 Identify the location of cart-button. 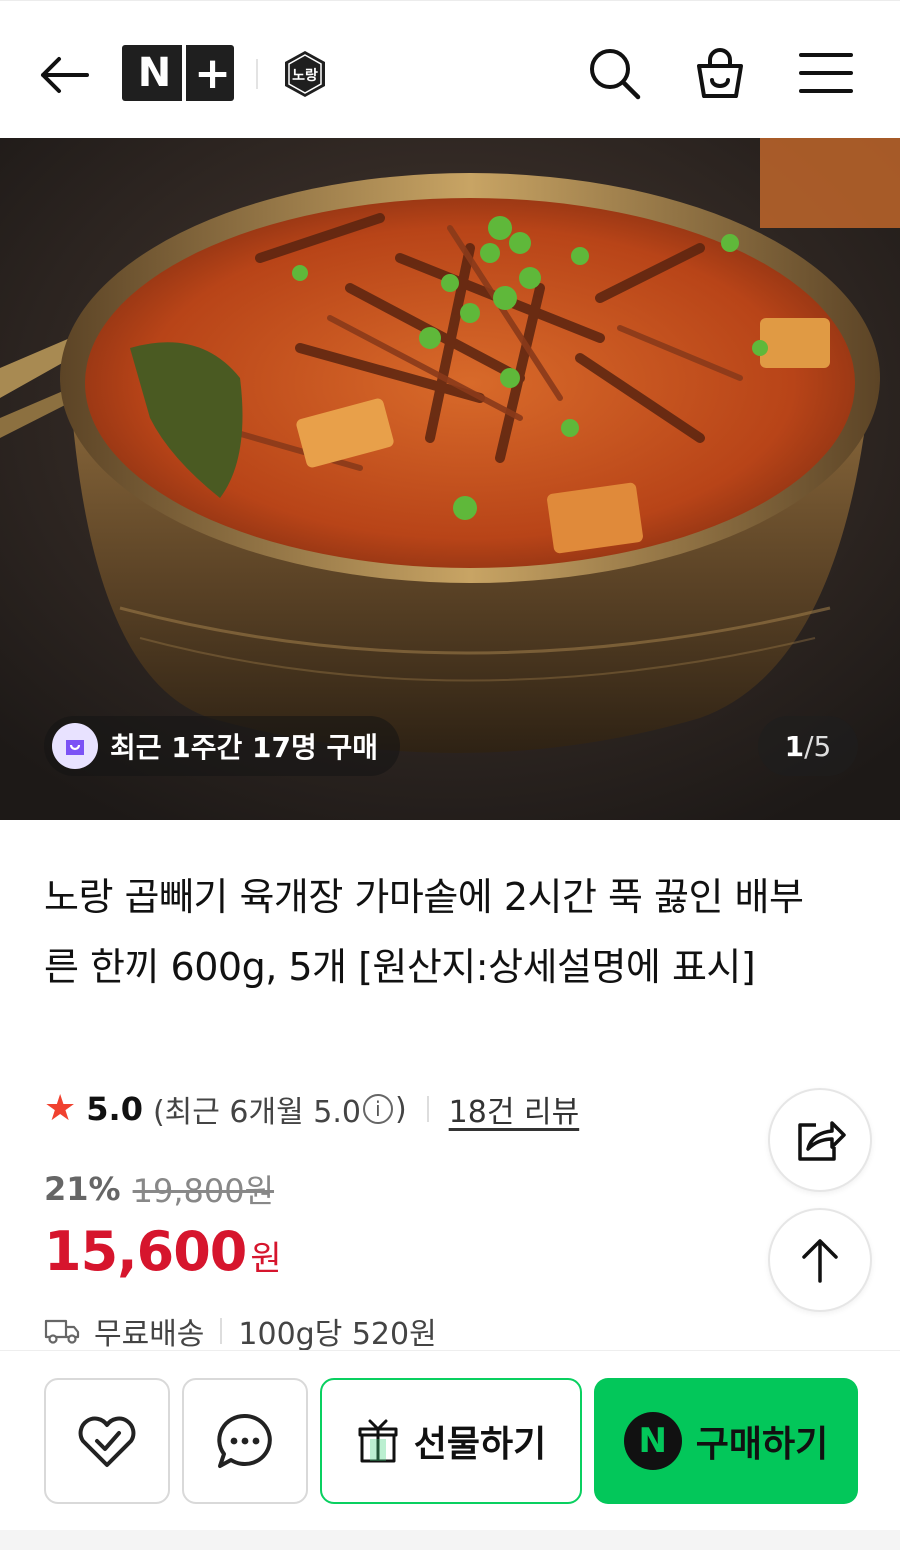
(720, 73).